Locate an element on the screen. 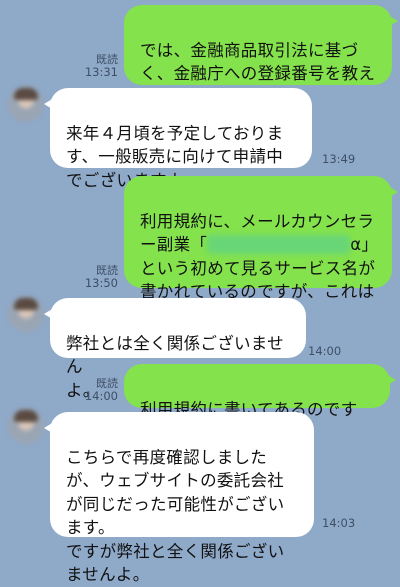 This screenshot has height=587, width=400. outgoing-message: では、金融商品取引法に基づく、金融庁への登録番号を教えてください。 is located at coordinates (261, 56).